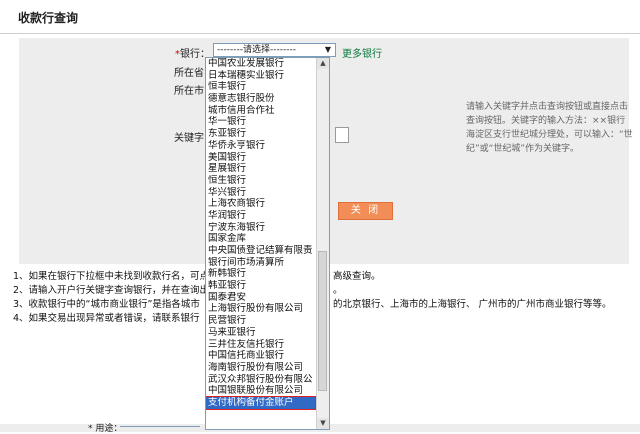 This screenshot has height=434, width=640. I want to click on bank-select: --------请选择-------- ▼, so click(274, 50).